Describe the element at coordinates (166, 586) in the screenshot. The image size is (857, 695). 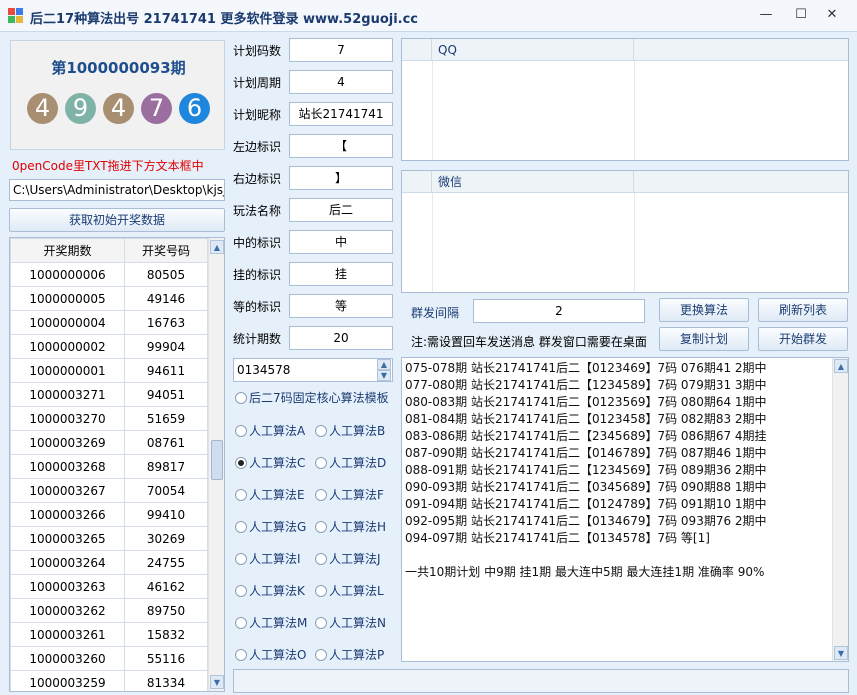
I see `number-cell: 46162` at that location.